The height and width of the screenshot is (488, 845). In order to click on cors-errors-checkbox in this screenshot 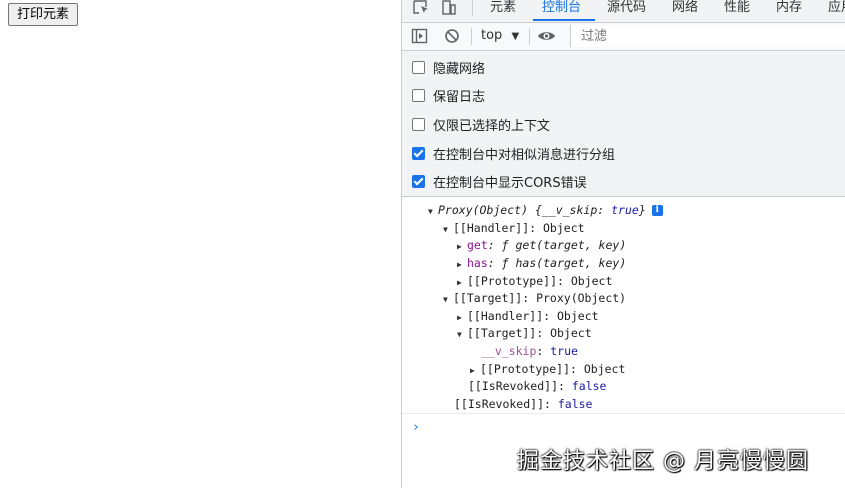, I will do `click(418, 181)`.